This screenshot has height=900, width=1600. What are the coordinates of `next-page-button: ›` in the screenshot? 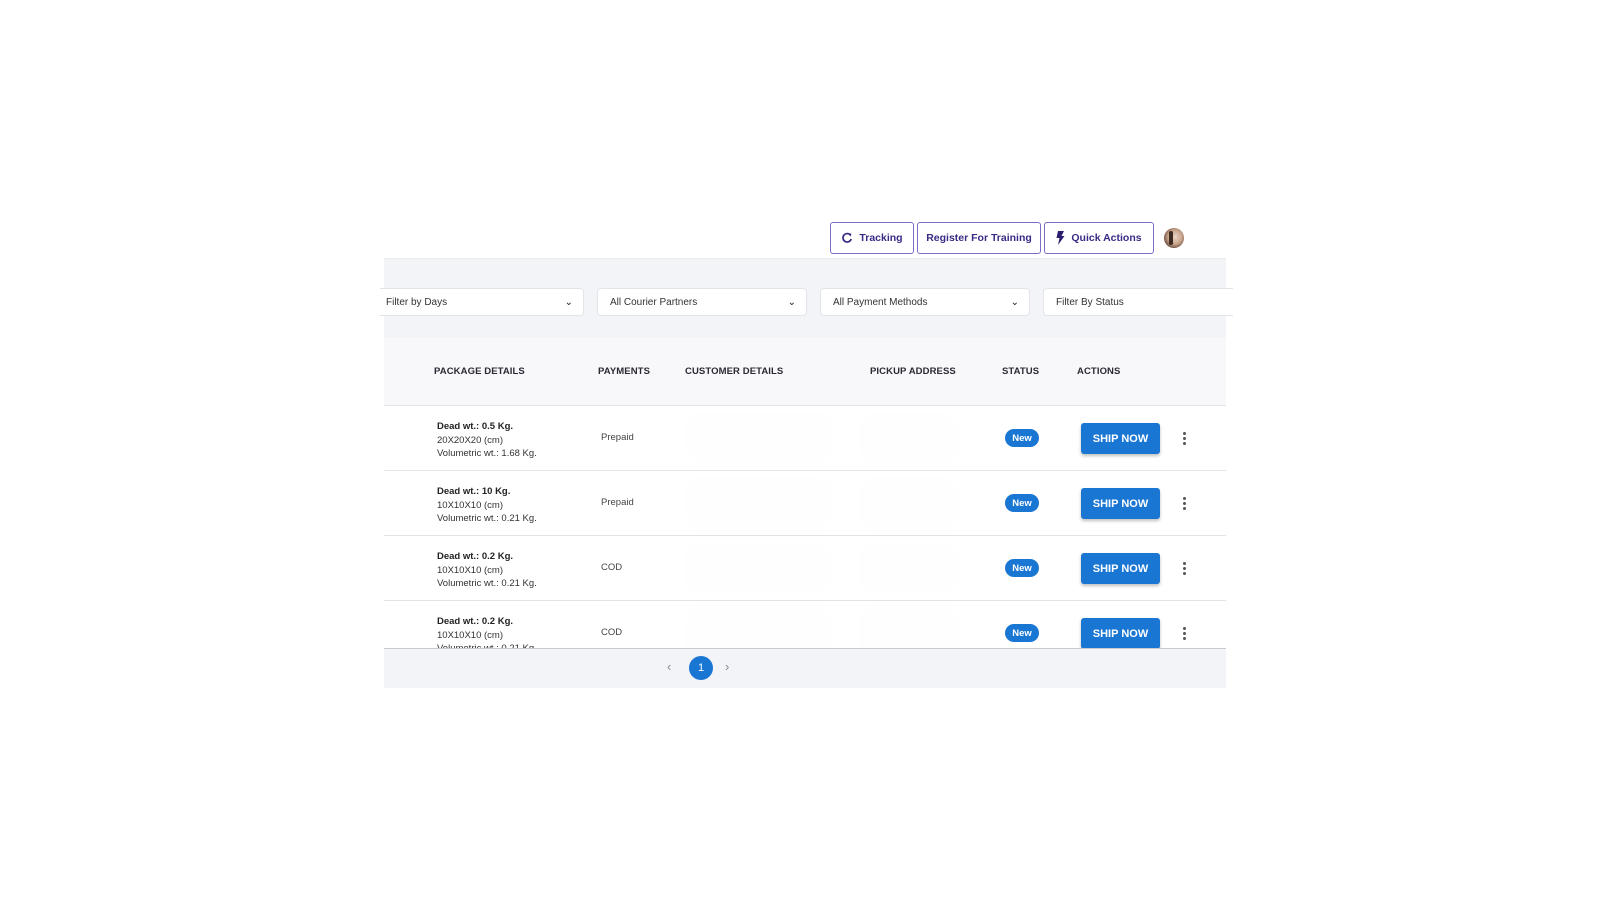 It's located at (727, 666).